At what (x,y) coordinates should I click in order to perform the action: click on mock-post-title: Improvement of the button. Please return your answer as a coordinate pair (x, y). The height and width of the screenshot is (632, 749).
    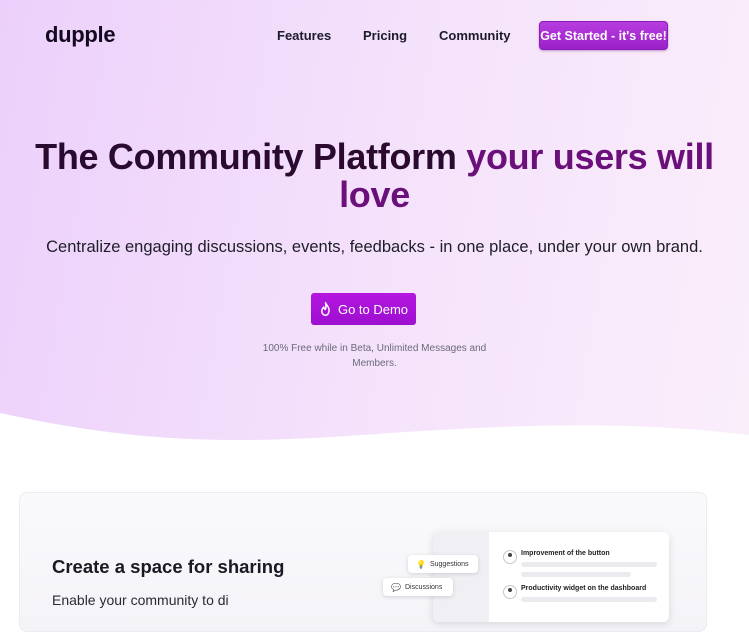
    Looking at the image, I should click on (565, 553).